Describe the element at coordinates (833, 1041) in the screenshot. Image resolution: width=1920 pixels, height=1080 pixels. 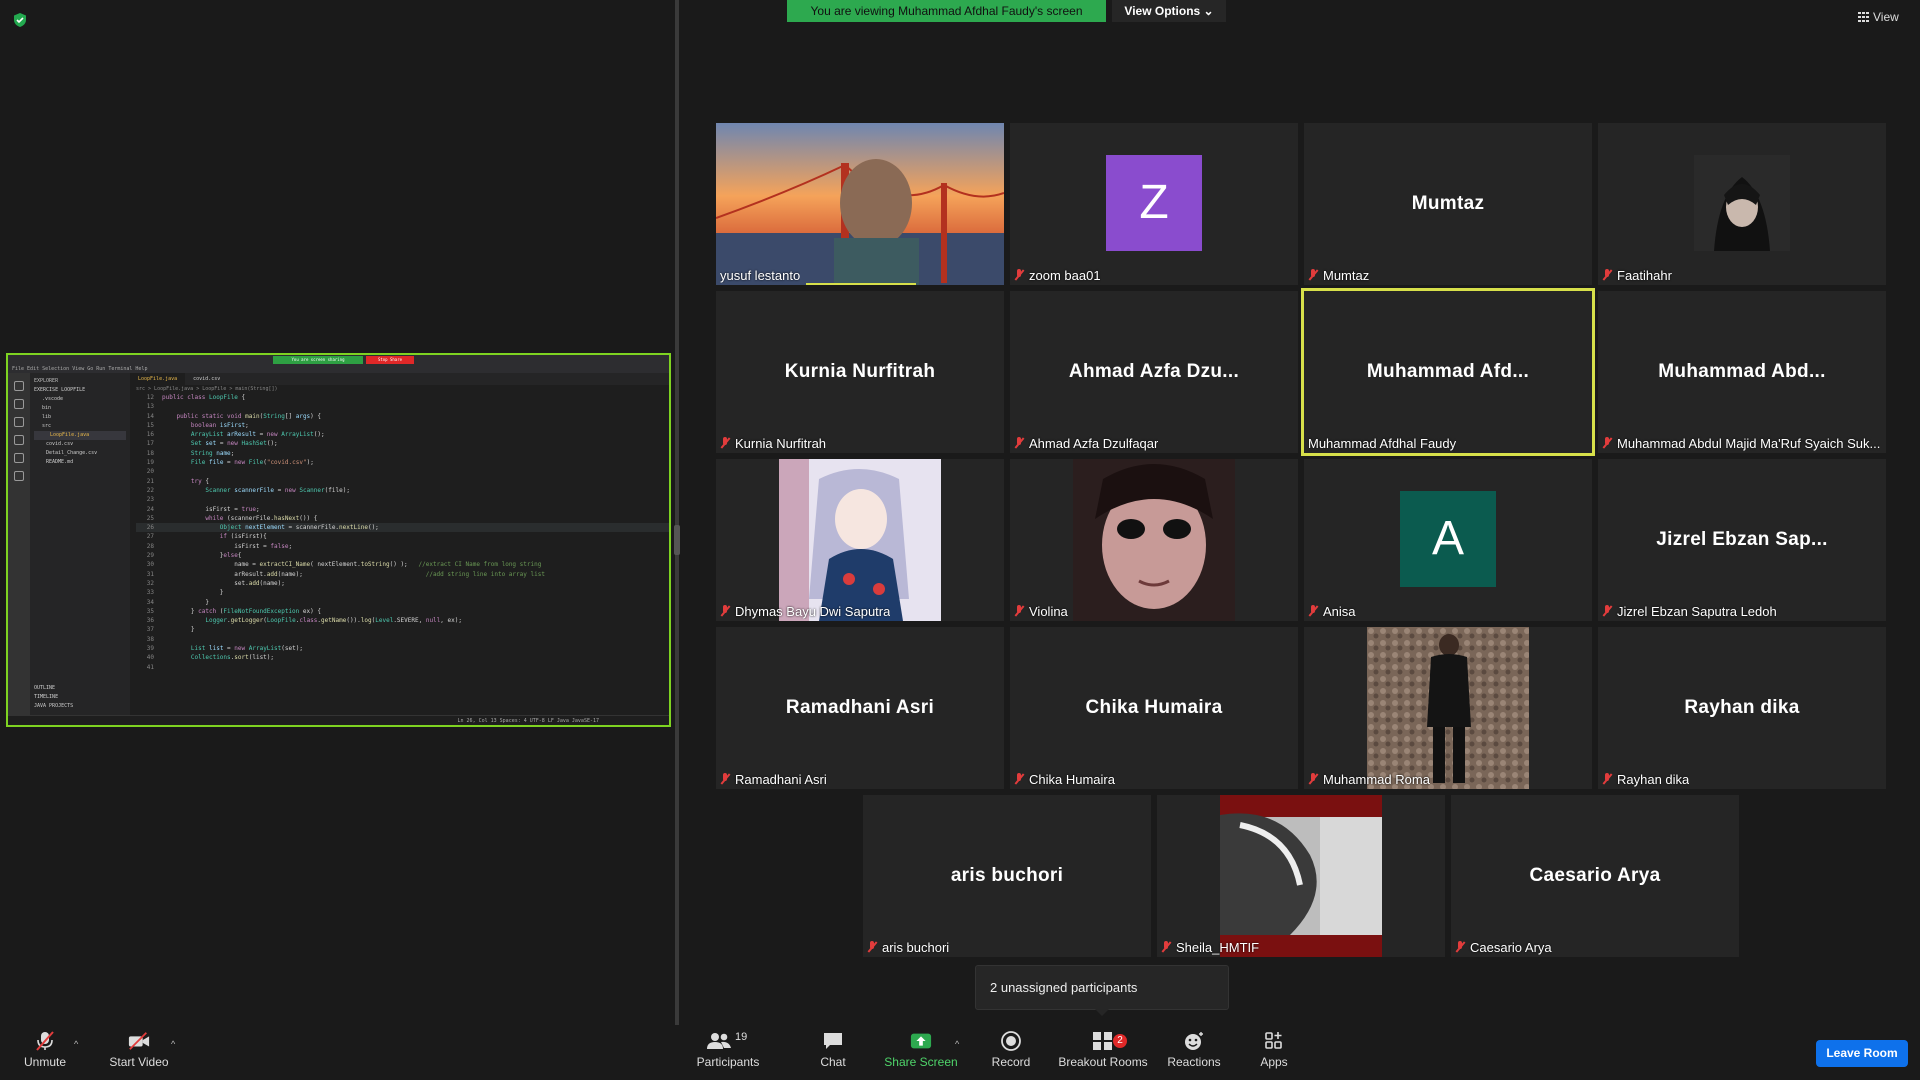
I see `chat-icon` at that location.